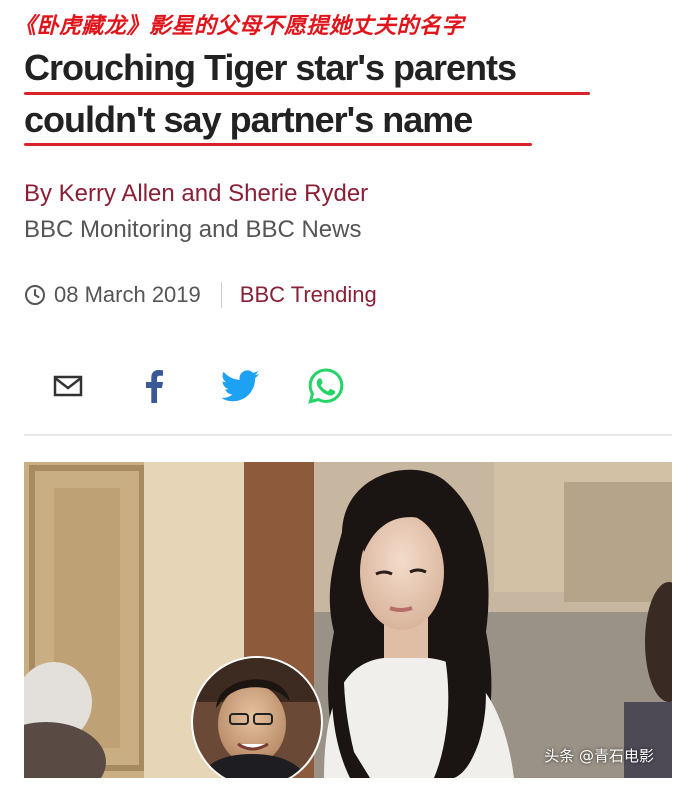  I want to click on facebook-share-button, so click(154, 386).